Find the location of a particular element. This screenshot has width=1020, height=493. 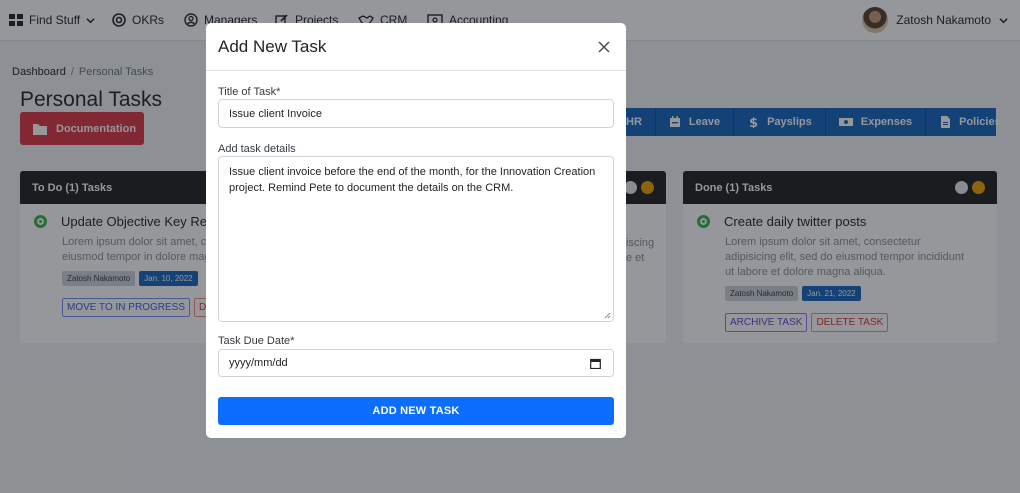

close-button is located at coordinates (604, 47).